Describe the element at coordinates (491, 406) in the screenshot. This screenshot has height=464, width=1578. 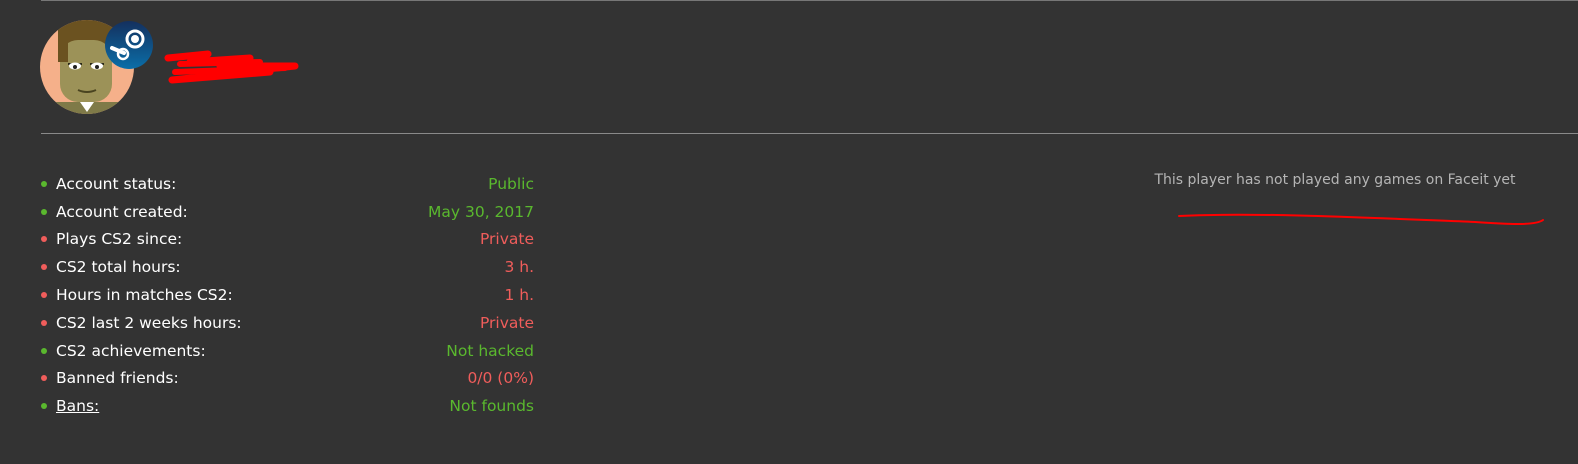
I see `stat-value: Not founds` at that location.